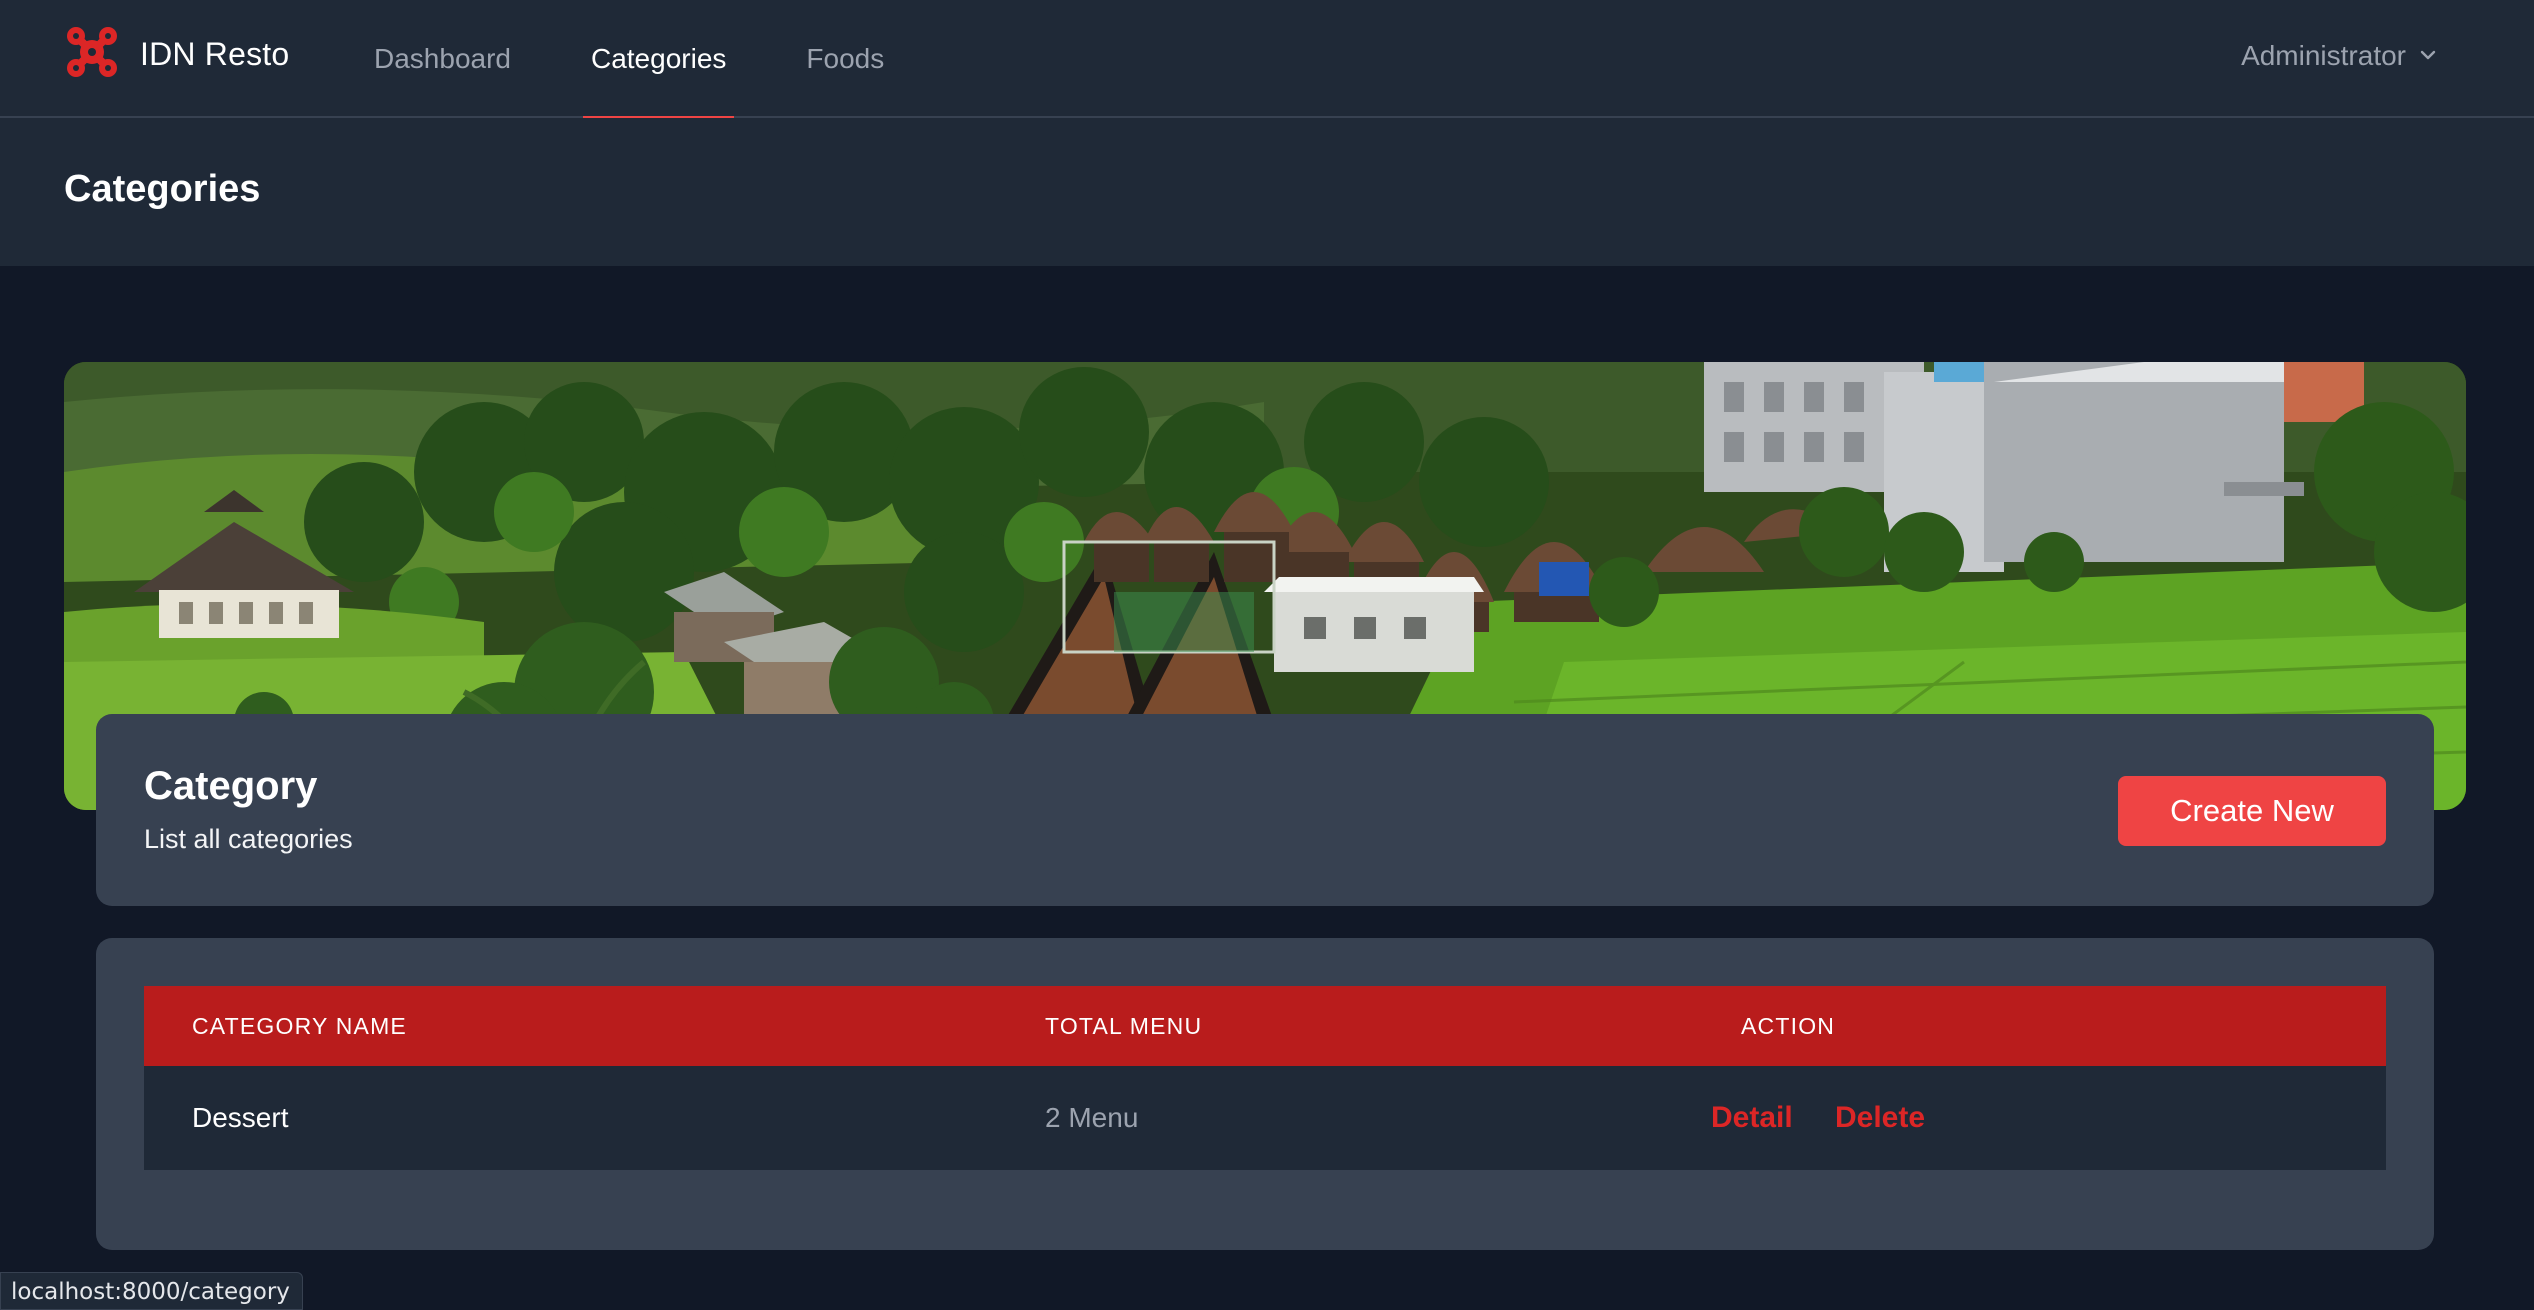  What do you see at coordinates (442, 59) in the screenshot?
I see `nav-dashboard: Dashboard` at bounding box center [442, 59].